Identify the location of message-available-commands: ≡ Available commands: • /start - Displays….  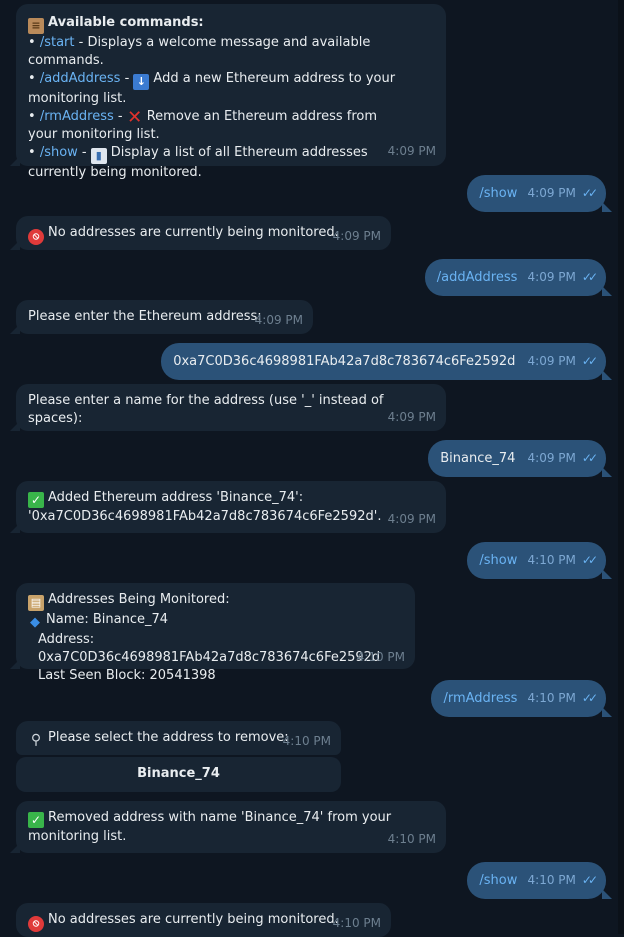
(228, 92).